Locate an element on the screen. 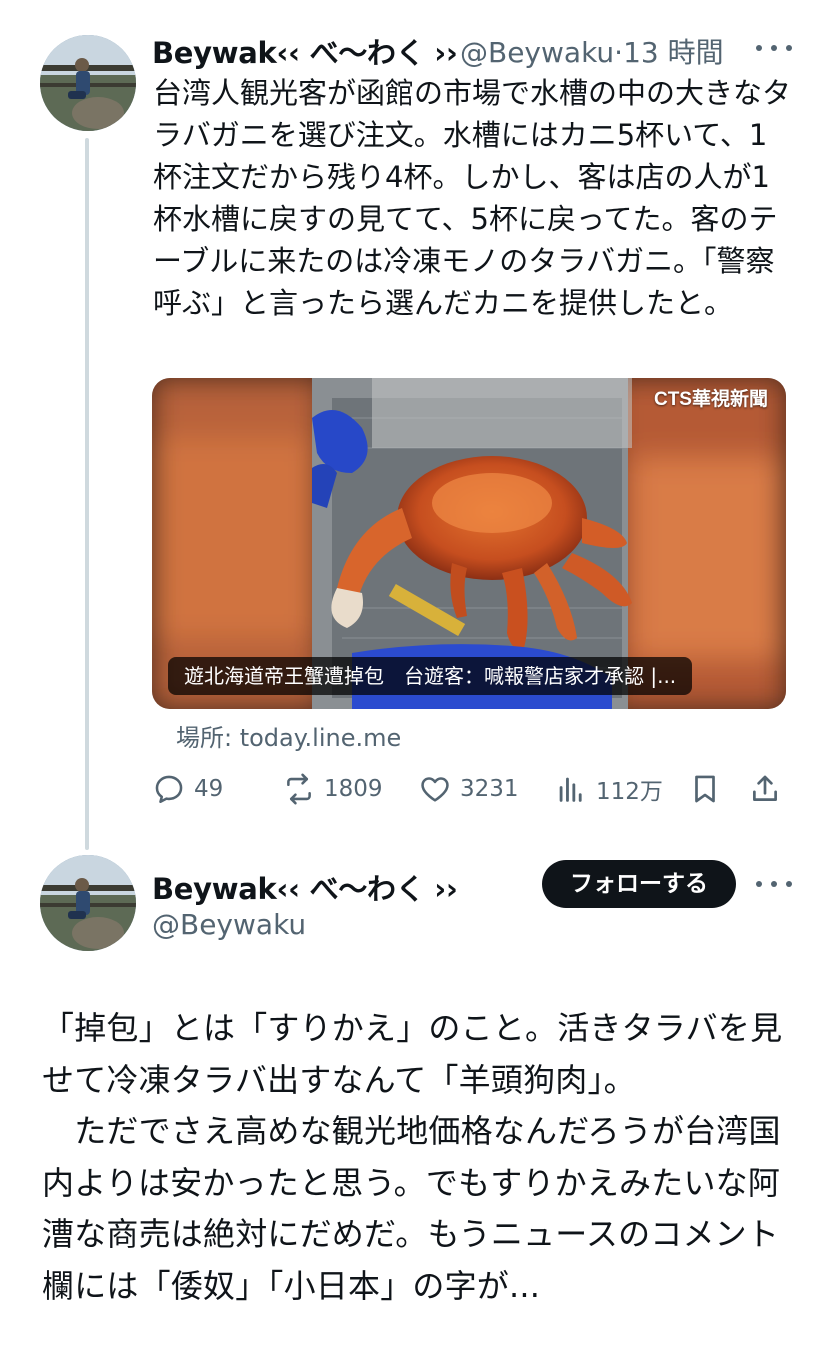 The height and width of the screenshot is (1348, 828). share-button is located at coordinates (769, 789).